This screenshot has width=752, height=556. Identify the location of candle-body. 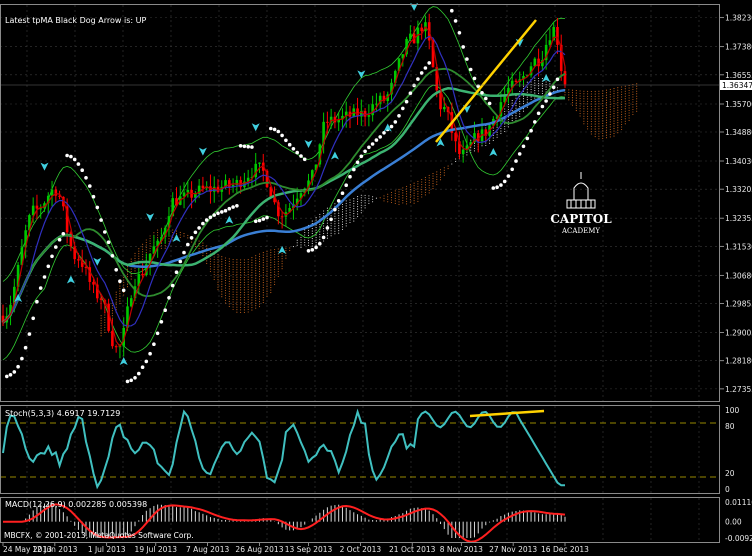
(463, 151).